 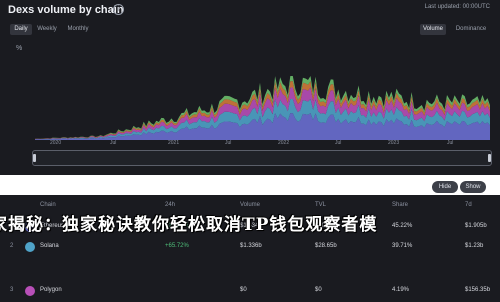 I want to click on col-volume: Volume, so click(x=250, y=205).